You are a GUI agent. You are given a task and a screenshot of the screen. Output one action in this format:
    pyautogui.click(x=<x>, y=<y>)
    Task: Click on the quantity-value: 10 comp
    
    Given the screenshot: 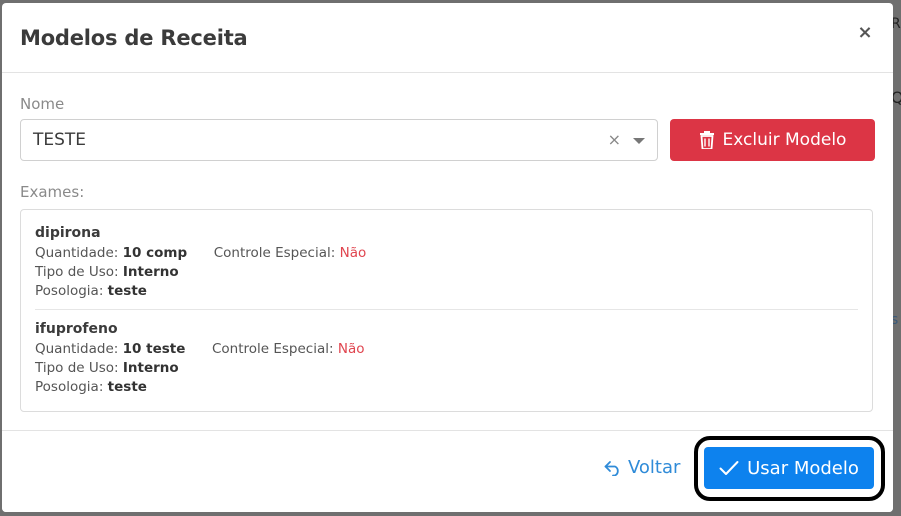 What is the action you would take?
    pyautogui.click(x=155, y=253)
    